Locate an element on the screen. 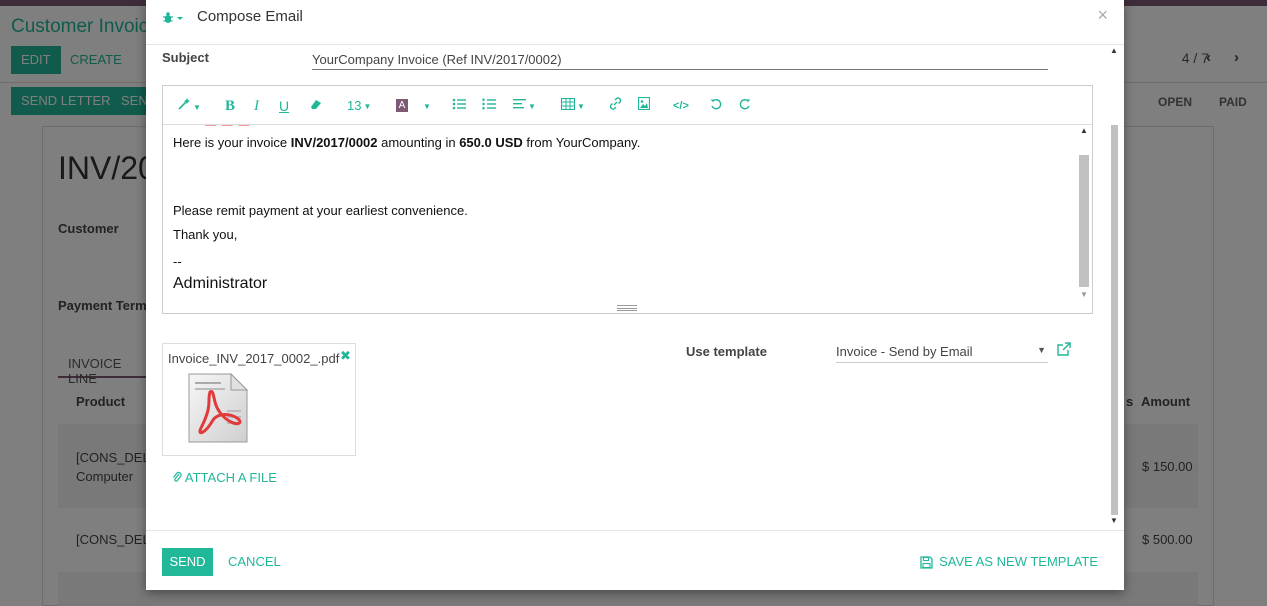 The height and width of the screenshot is (606, 1267). attach-file-button: ATTACH A FILE is located at coordinates (224, 477).